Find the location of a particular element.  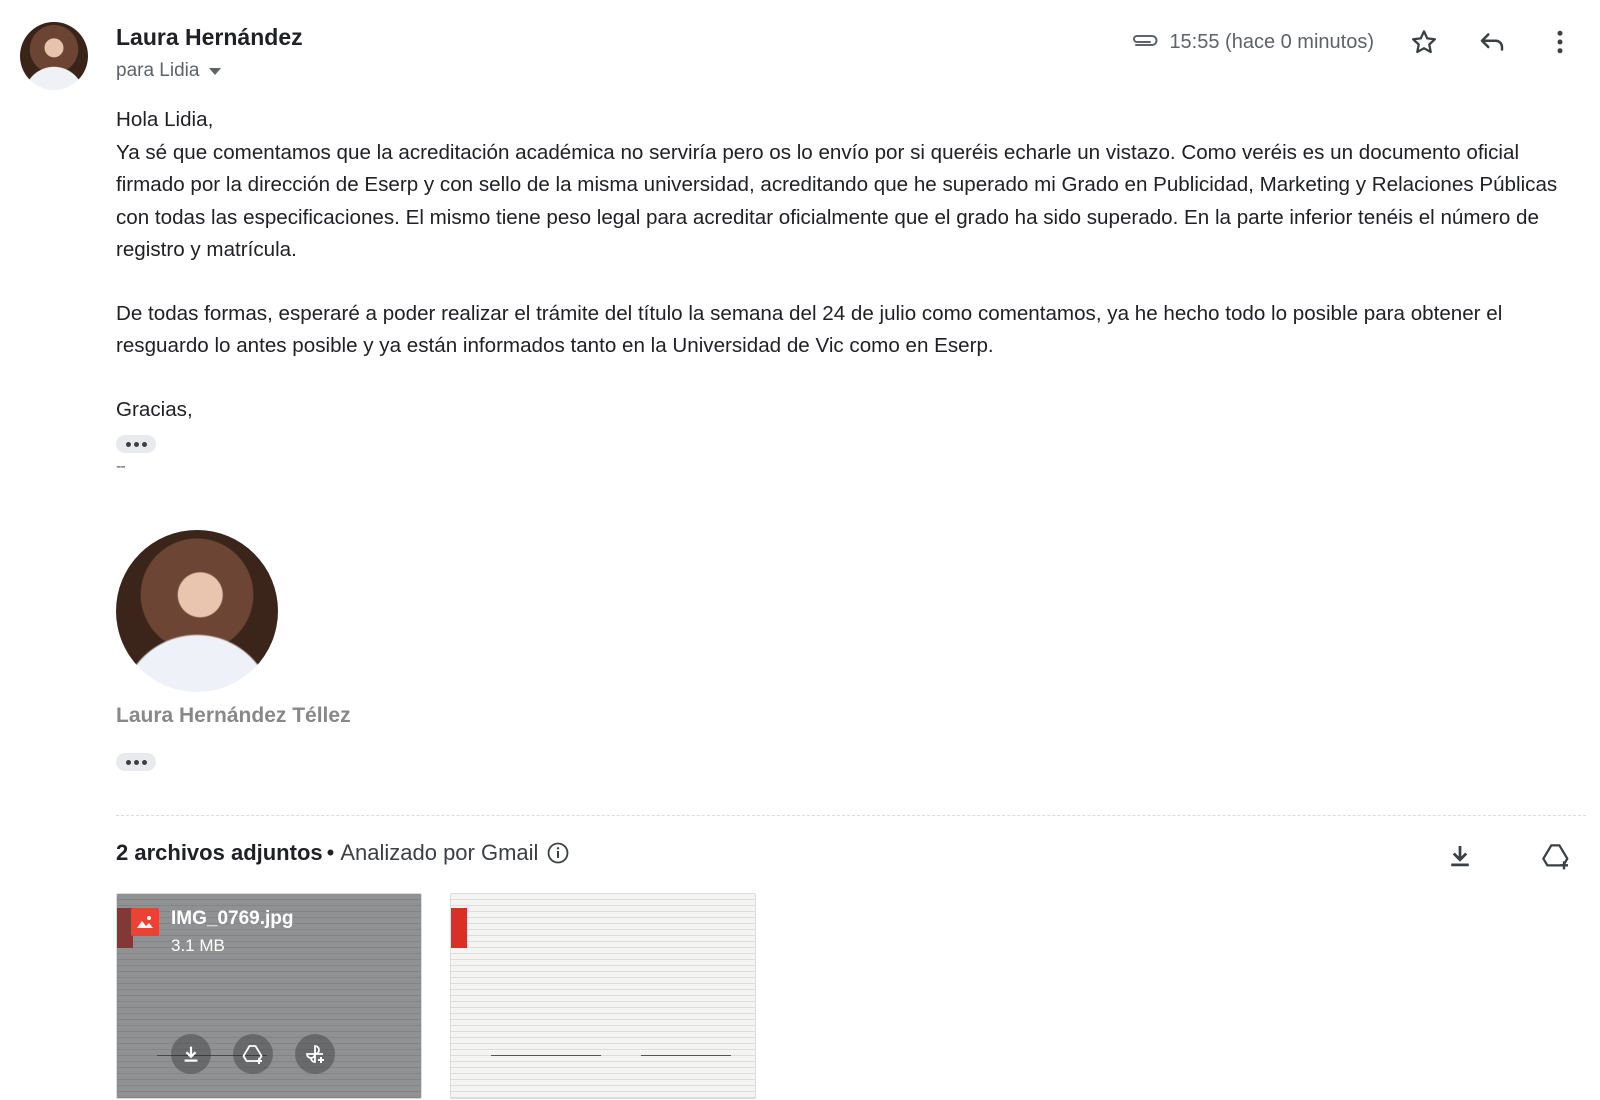

scanned-by-gmail-label: Analizado por Gmail is located at coordinates (439, 852).